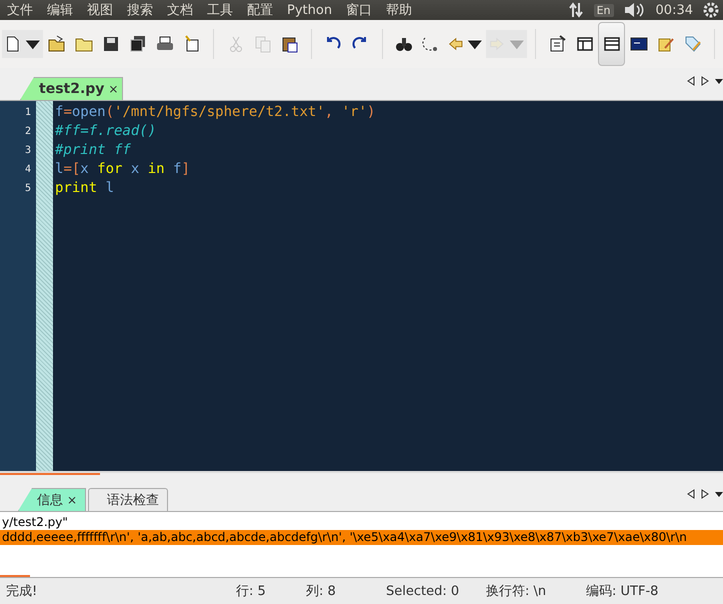 Image resolution: width=723 pixels, height=604 pixels. Describe the element at coordinates (100, 10) in the screenshot. I see `menu-item: 视图` at that location.